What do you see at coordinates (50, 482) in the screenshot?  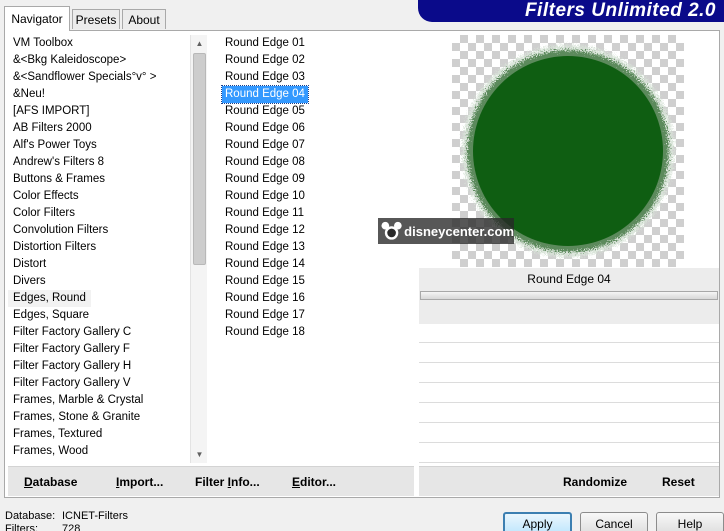 I see `database-button: Database` at bounding box center [50, 482].